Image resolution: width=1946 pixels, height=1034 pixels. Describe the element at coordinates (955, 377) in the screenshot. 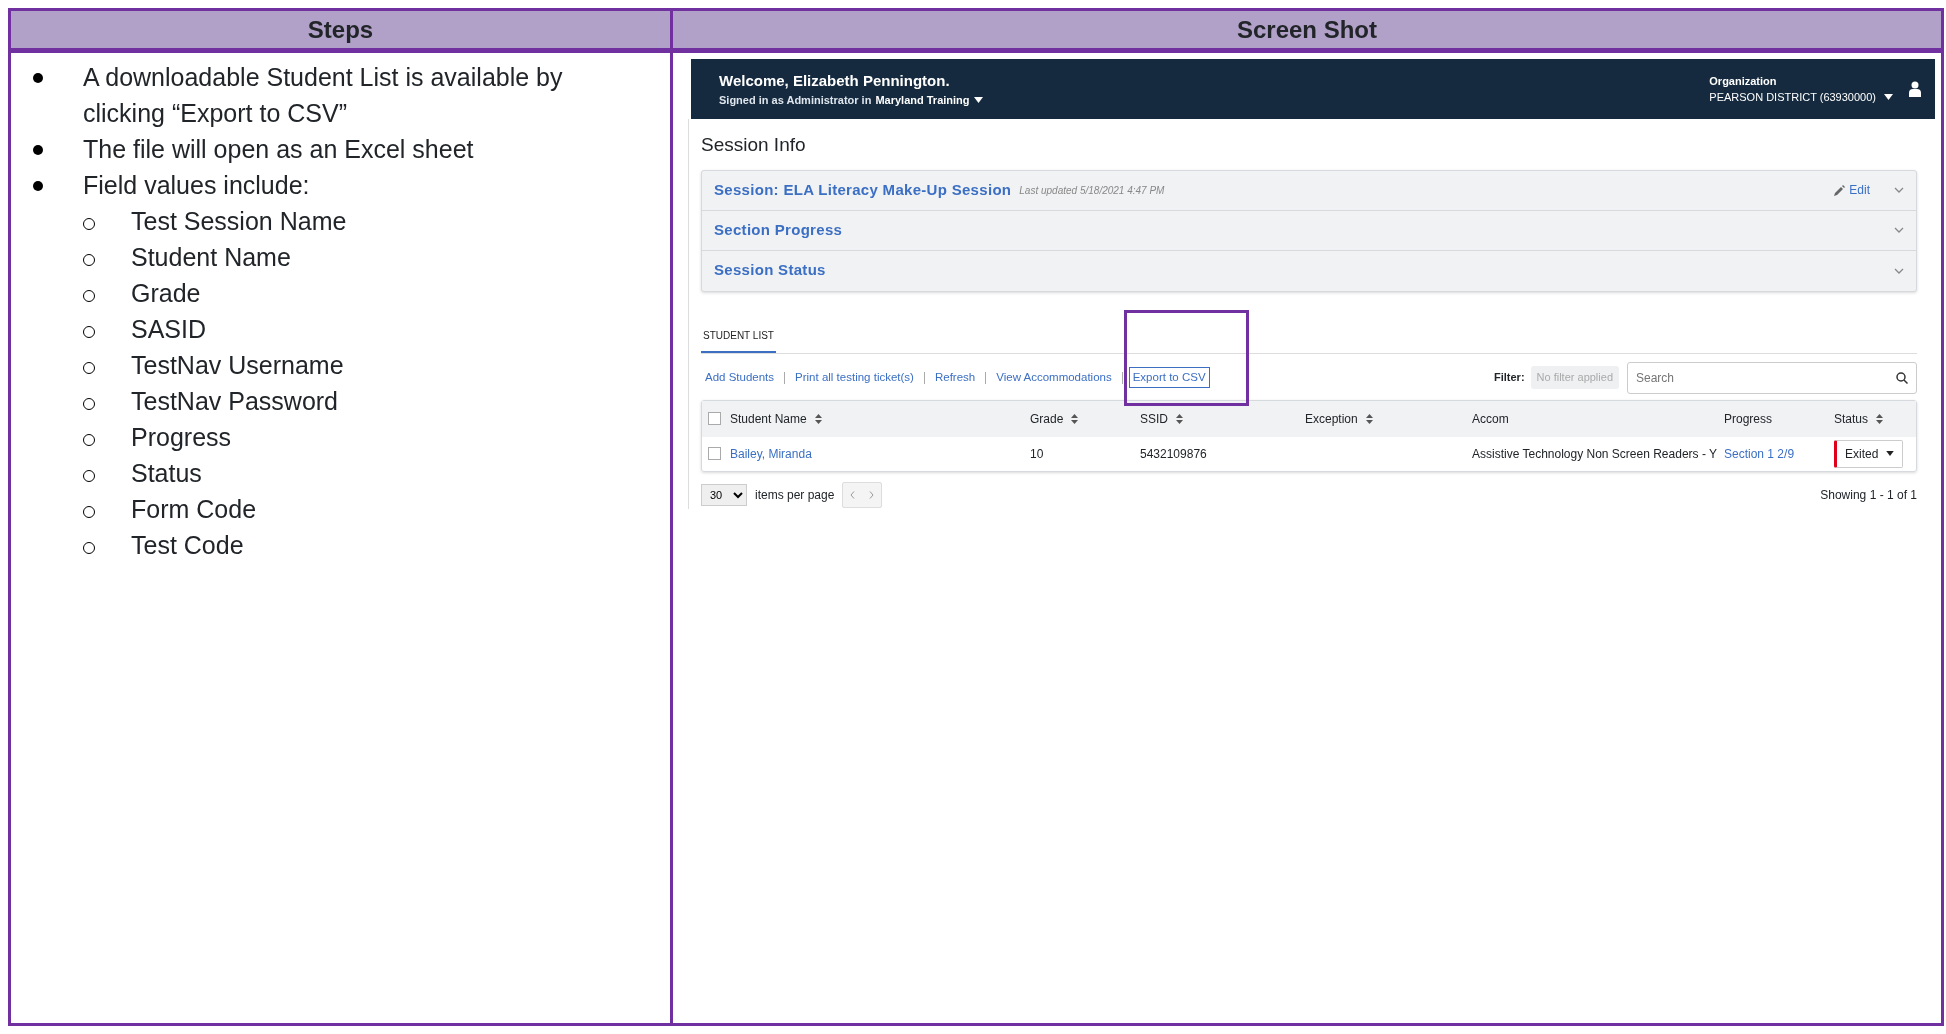

I see `toolbar-link: Refresh` at that location.